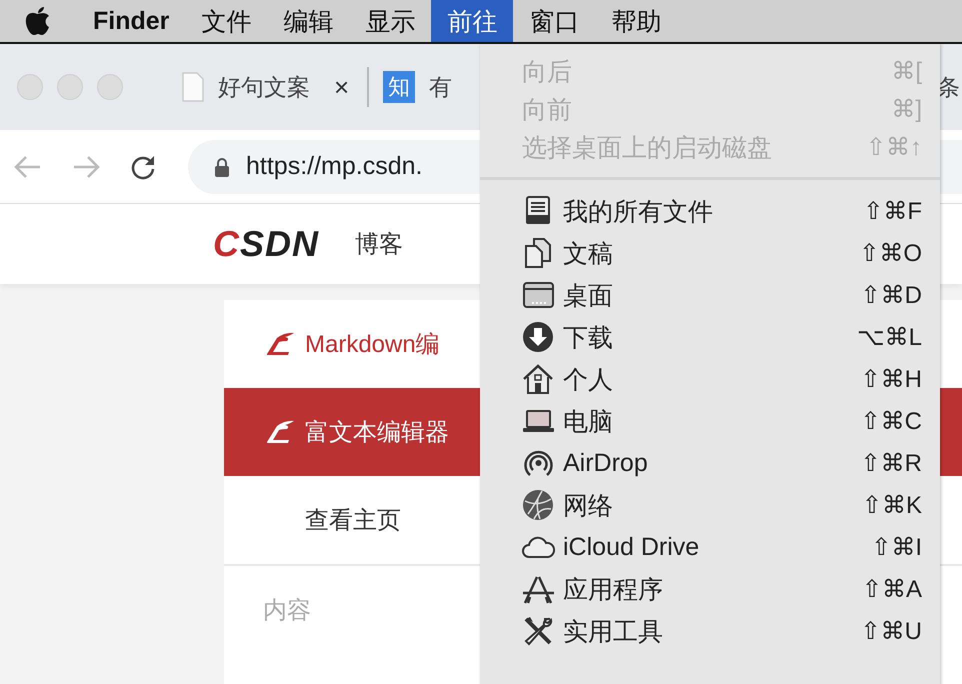 This screenshot has height=684, width=962. I want to click on menu-item: 电脑 ⇧⌘C, so click(710, 421).